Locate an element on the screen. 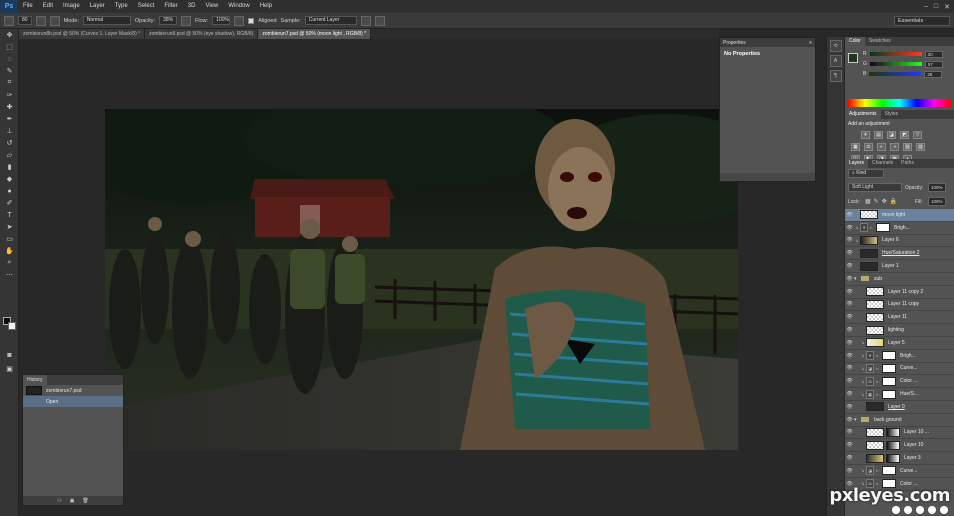 The height and width of the screenshot is (516, 954). aligned-checkbox is located at coordinates (251, 20).